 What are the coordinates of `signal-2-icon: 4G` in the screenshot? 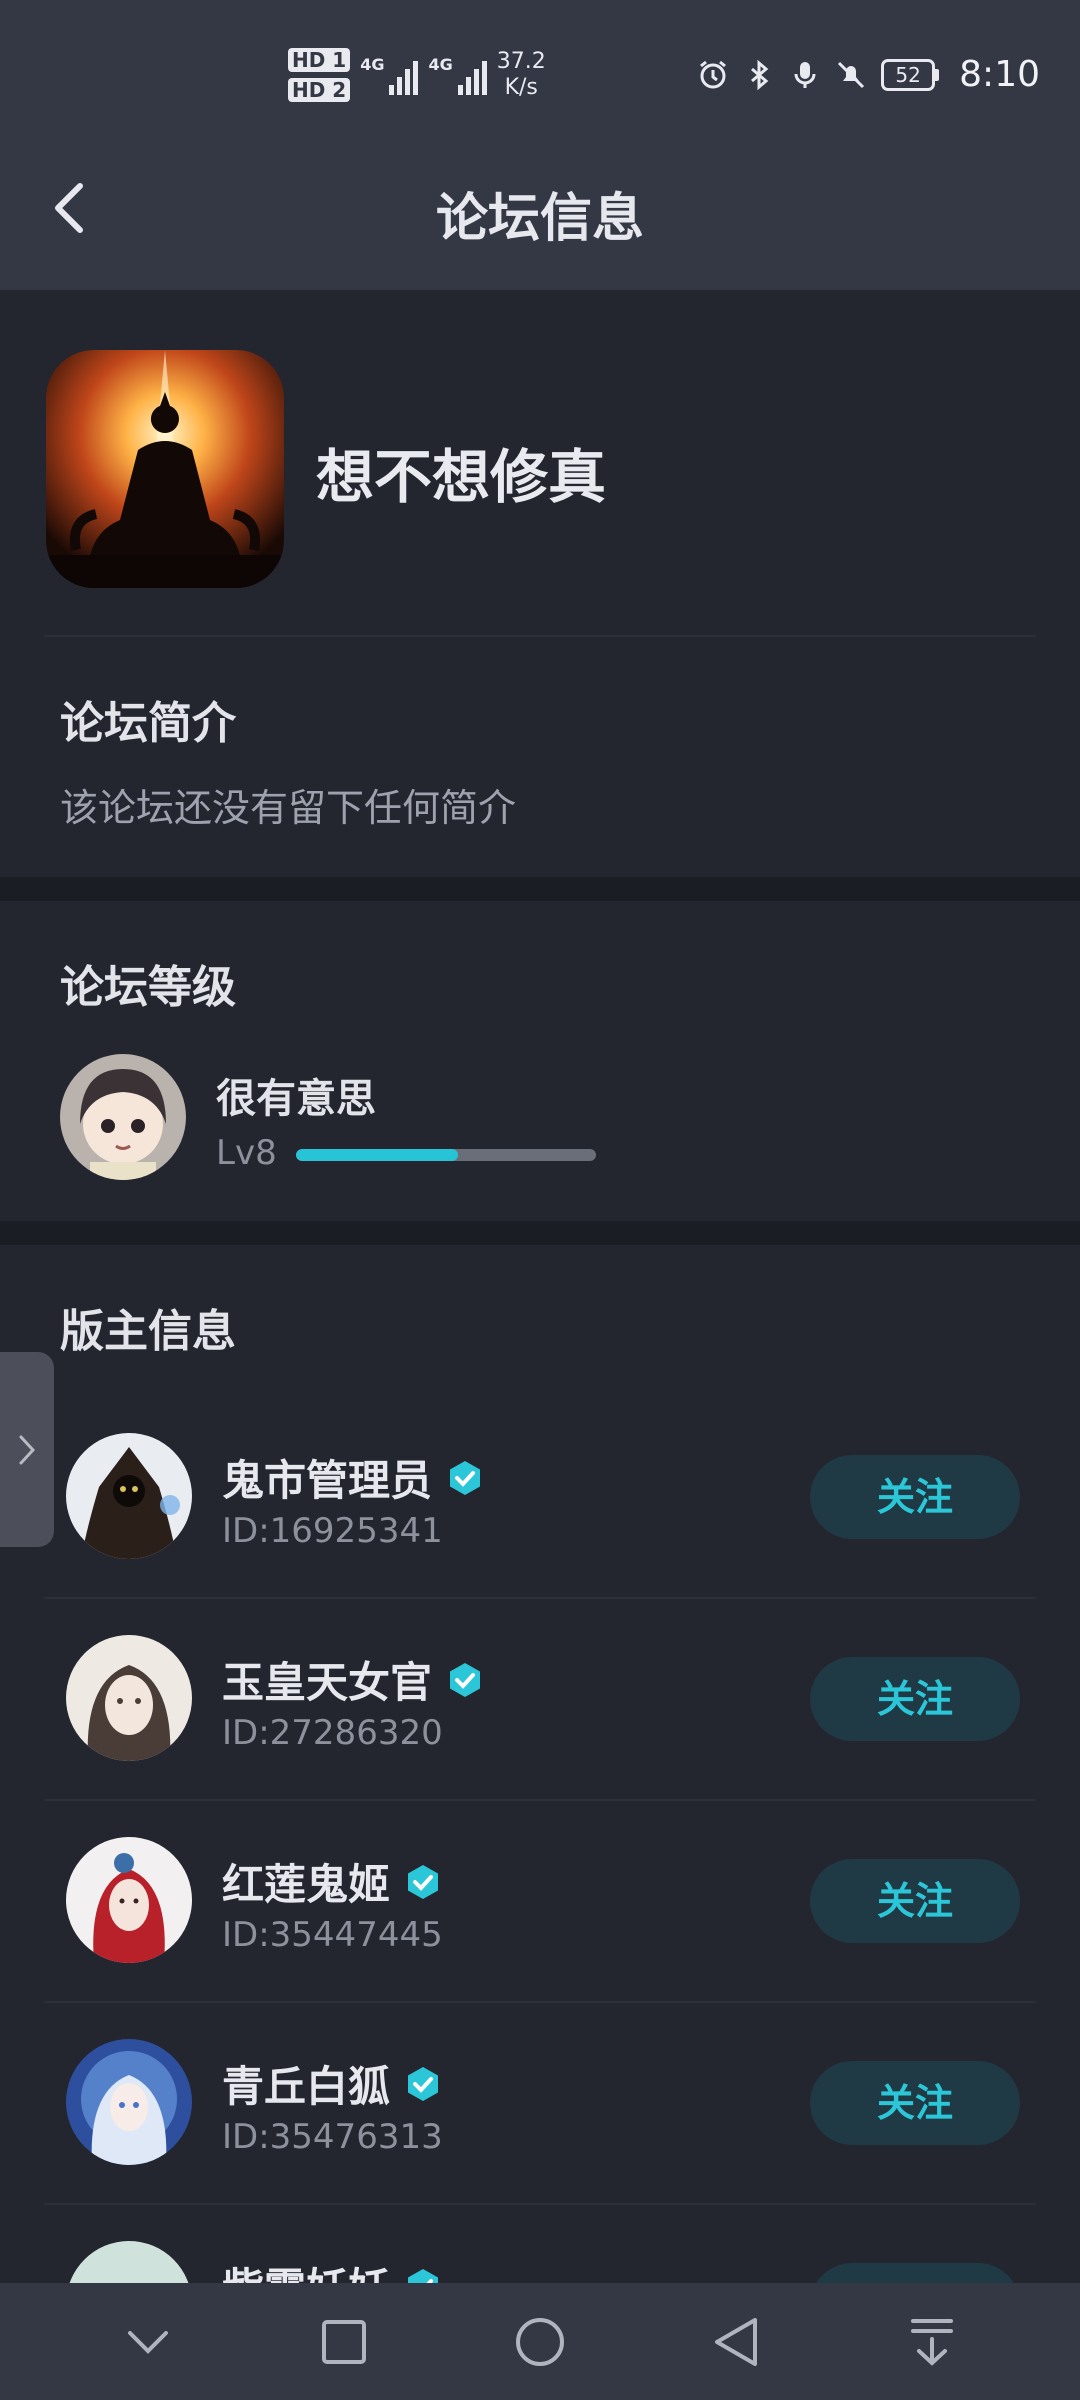 It's located at (457, 75).